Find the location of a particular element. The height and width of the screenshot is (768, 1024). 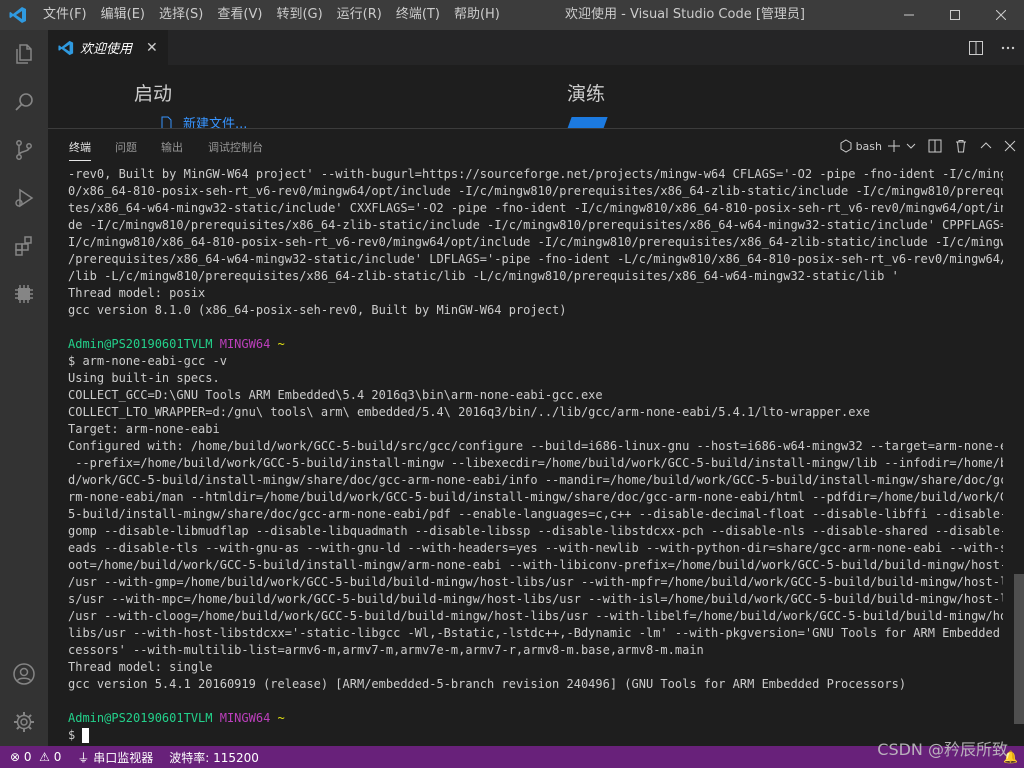

plug-icon: ⏚ is located at coordinates (83, 757).